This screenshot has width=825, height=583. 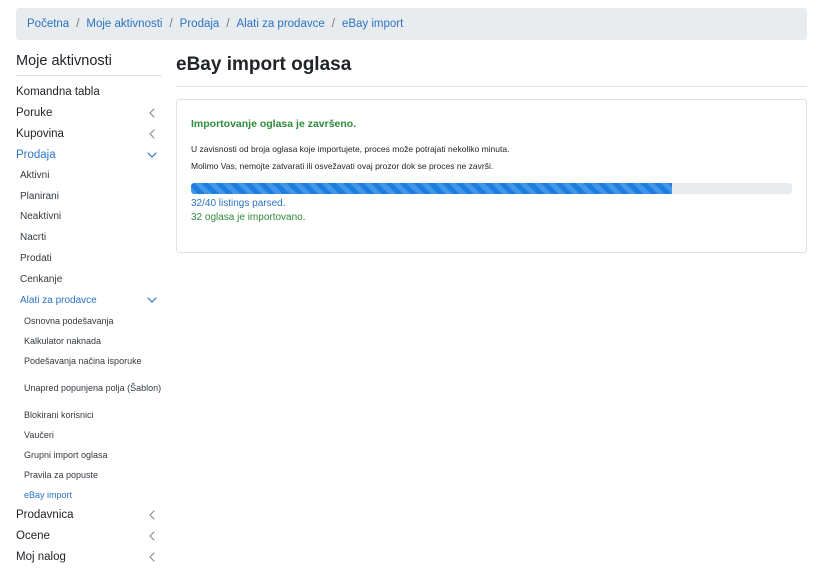 I want to click on sidebar-item-neaktivni: Neaktivni, so click(x=89, y=217).